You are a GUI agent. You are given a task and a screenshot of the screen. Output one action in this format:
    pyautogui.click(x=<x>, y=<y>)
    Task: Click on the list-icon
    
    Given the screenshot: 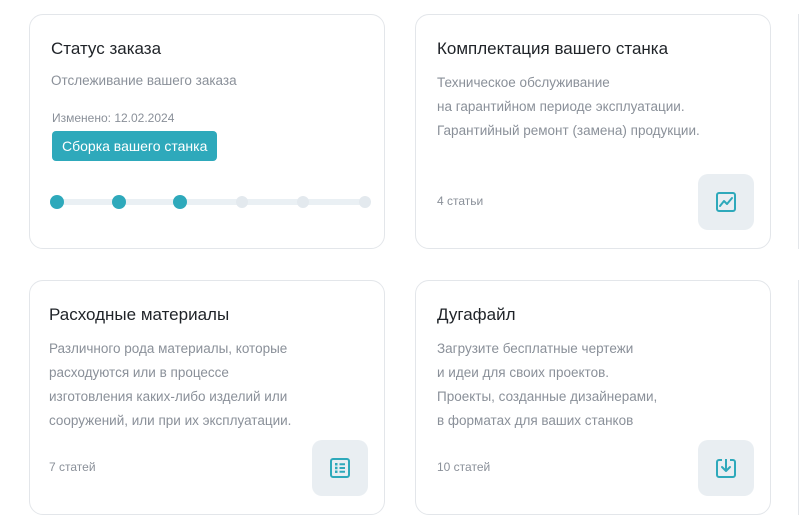 What is the action you would take?
    pyautogui.click(x=340, y=468)
    